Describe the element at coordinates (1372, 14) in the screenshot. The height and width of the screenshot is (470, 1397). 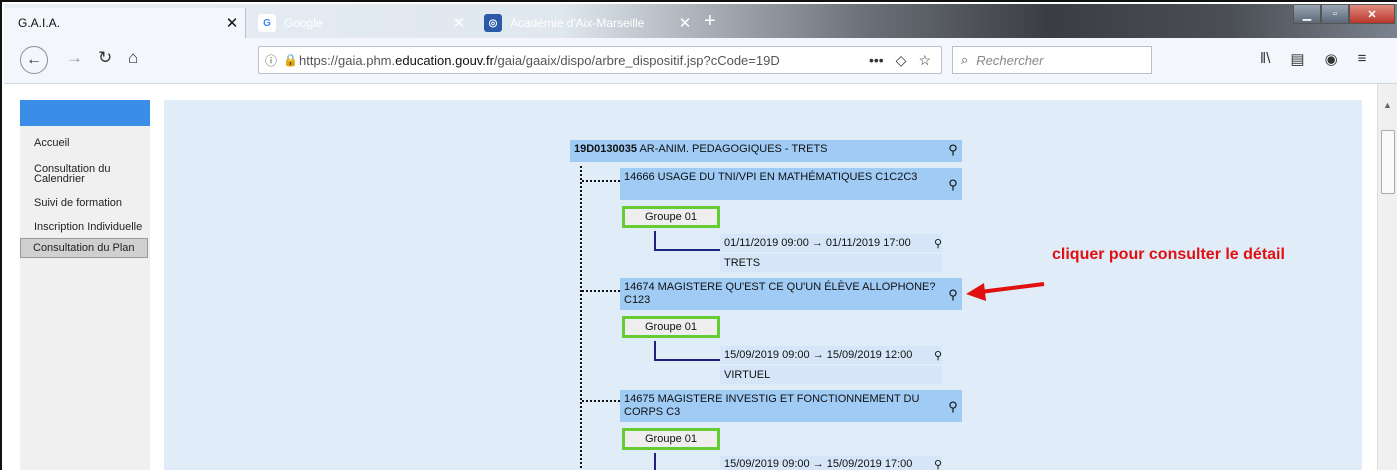
I see `window-close-icon: ✕` at that location.